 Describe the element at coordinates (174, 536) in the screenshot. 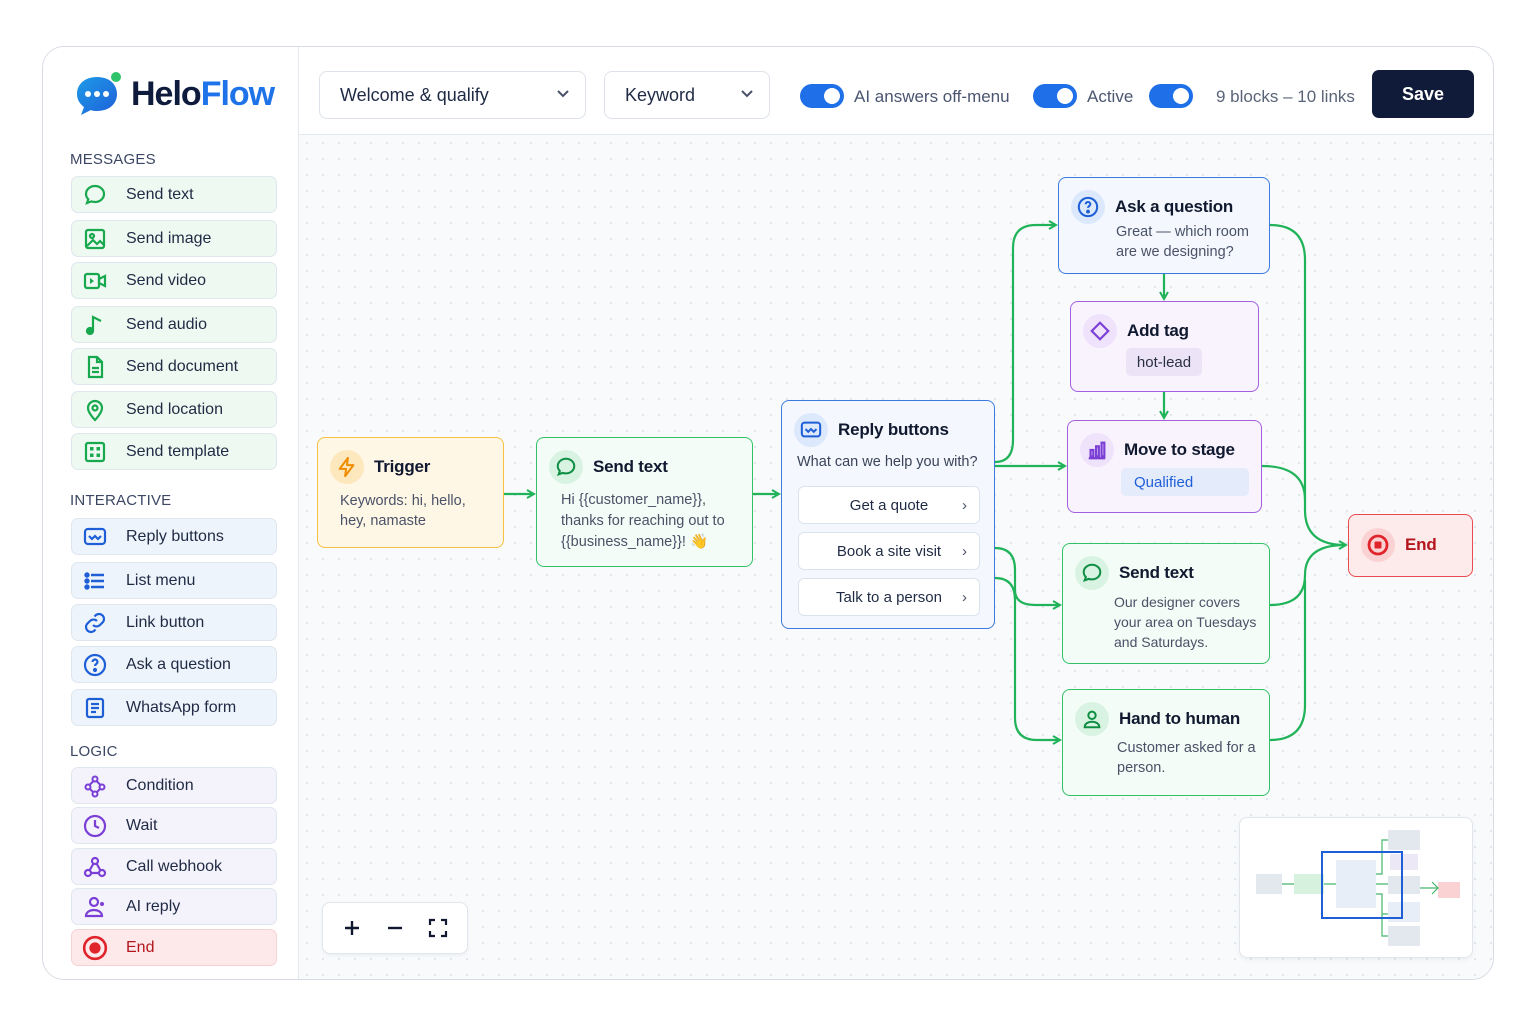

I see `palette-reply-buttons: Reply buttons` at that location.